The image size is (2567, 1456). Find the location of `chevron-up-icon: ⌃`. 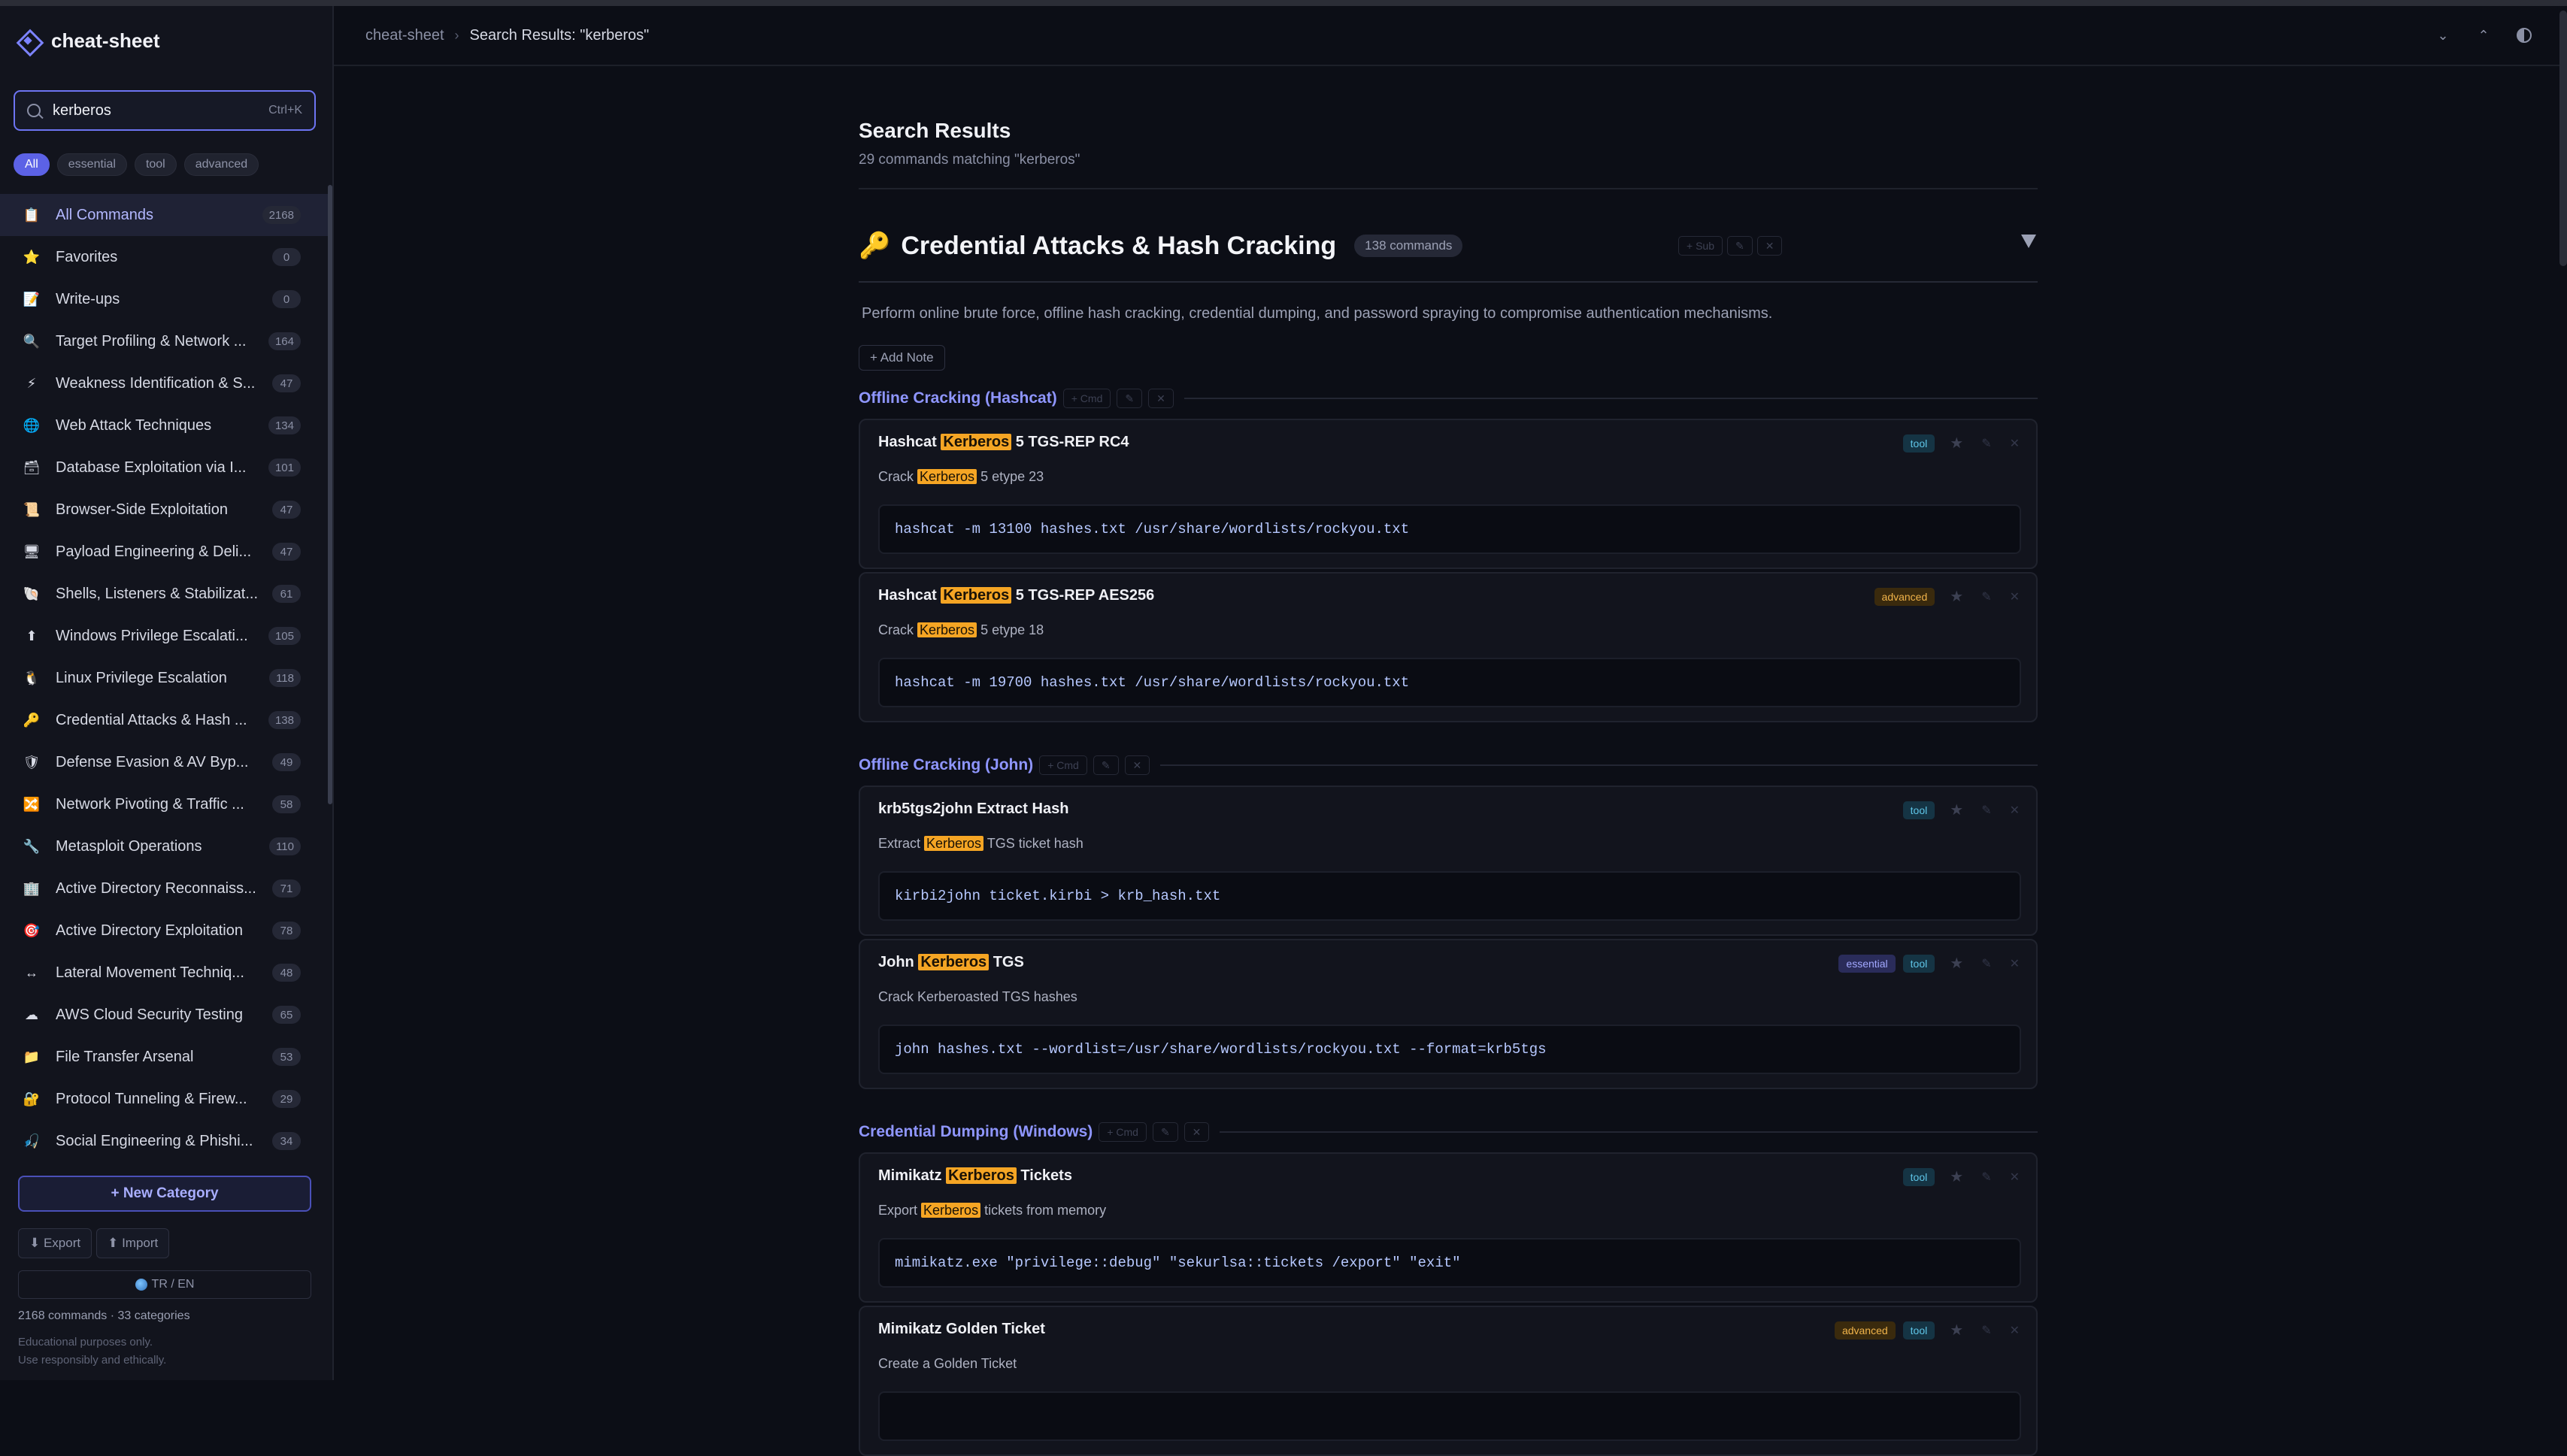

chevron-up-icon: ⌃ is located at coordinates (2483, 35).